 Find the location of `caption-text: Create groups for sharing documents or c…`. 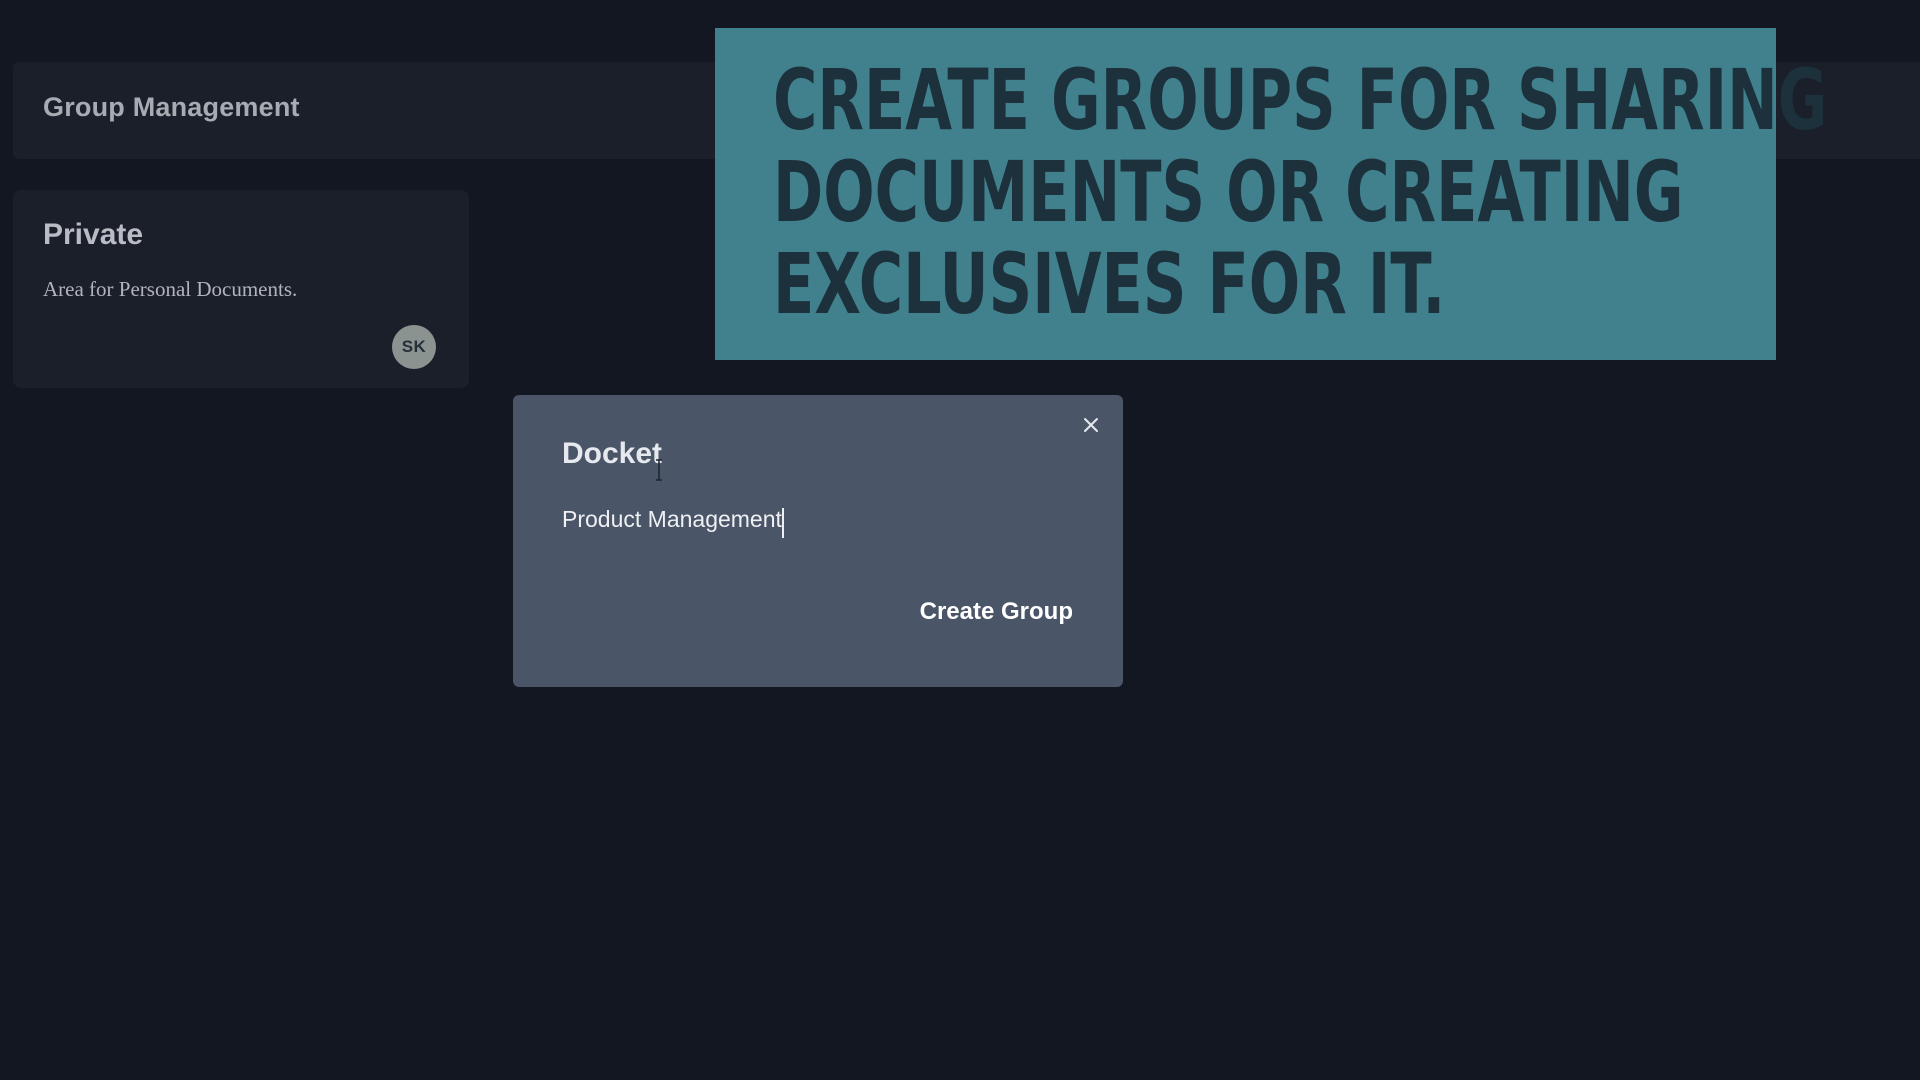

caption-text: Create groups for sharing documents or c… is located at coordinates (1300, 192).